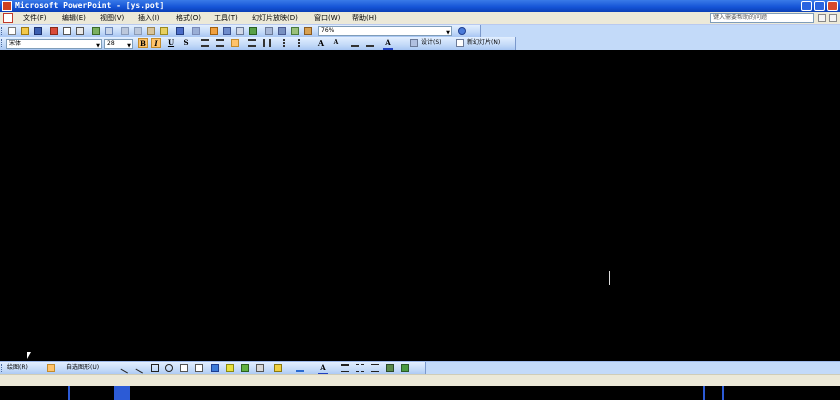 The height and width of the screenshot is (400, 840). Describe the element at coordinates (180, 31) in the screenshot. I see `undo-icon` at that location.